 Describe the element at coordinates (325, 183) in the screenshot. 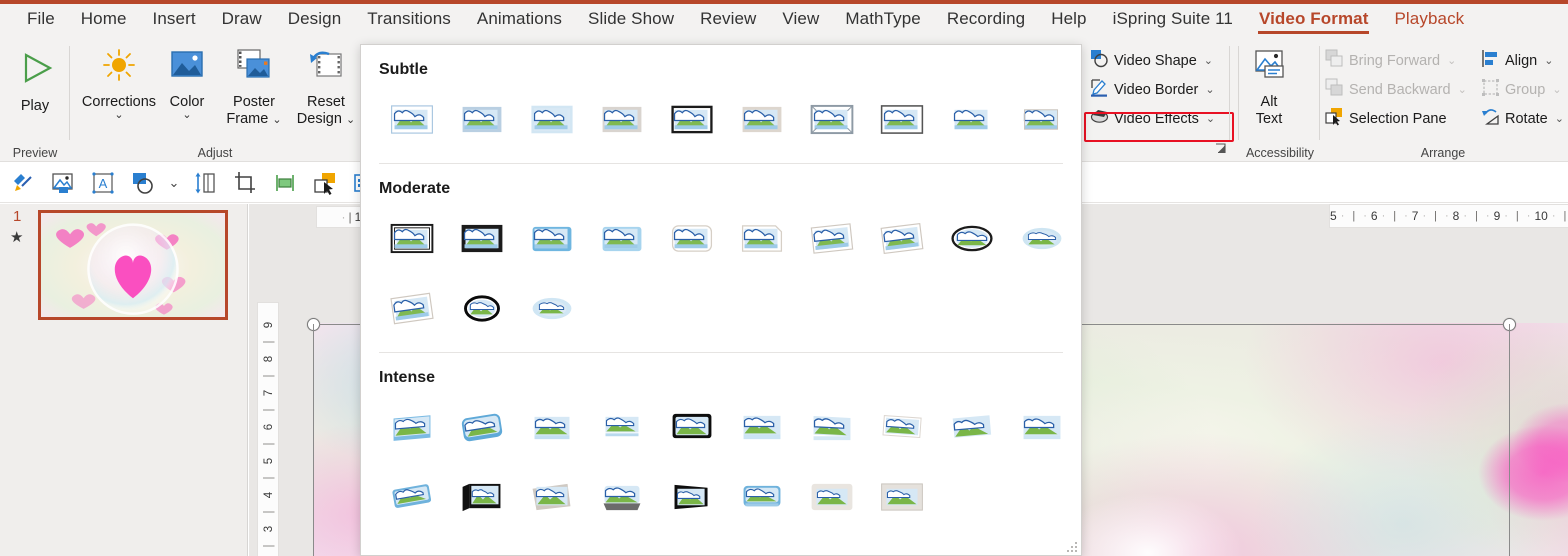

I see `selection-arrow-icon` at that location.